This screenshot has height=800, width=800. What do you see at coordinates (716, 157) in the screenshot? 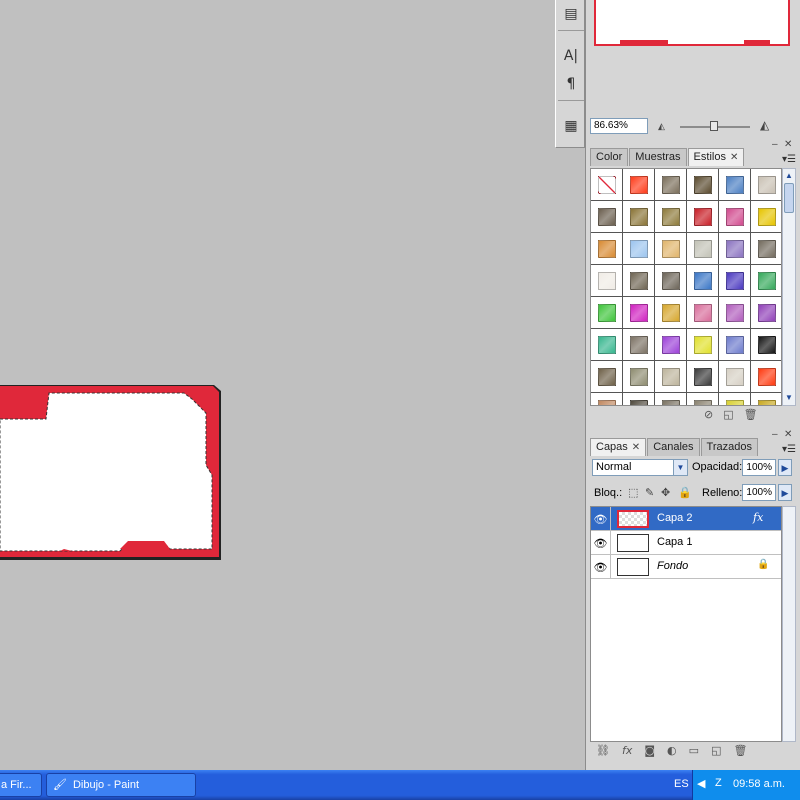
I see `tab-estilos: Estilos ✕` at bounding box center [716, 157].